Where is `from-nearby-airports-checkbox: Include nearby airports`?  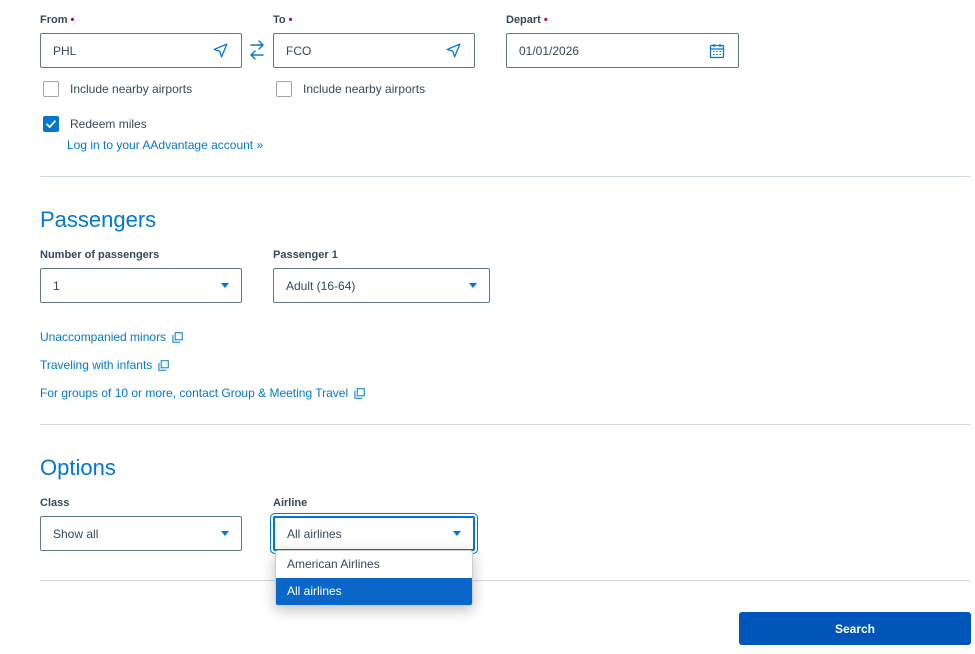
from-nearby-airports-checkbox: Include nearby airports is located at coordinates (117, 89).